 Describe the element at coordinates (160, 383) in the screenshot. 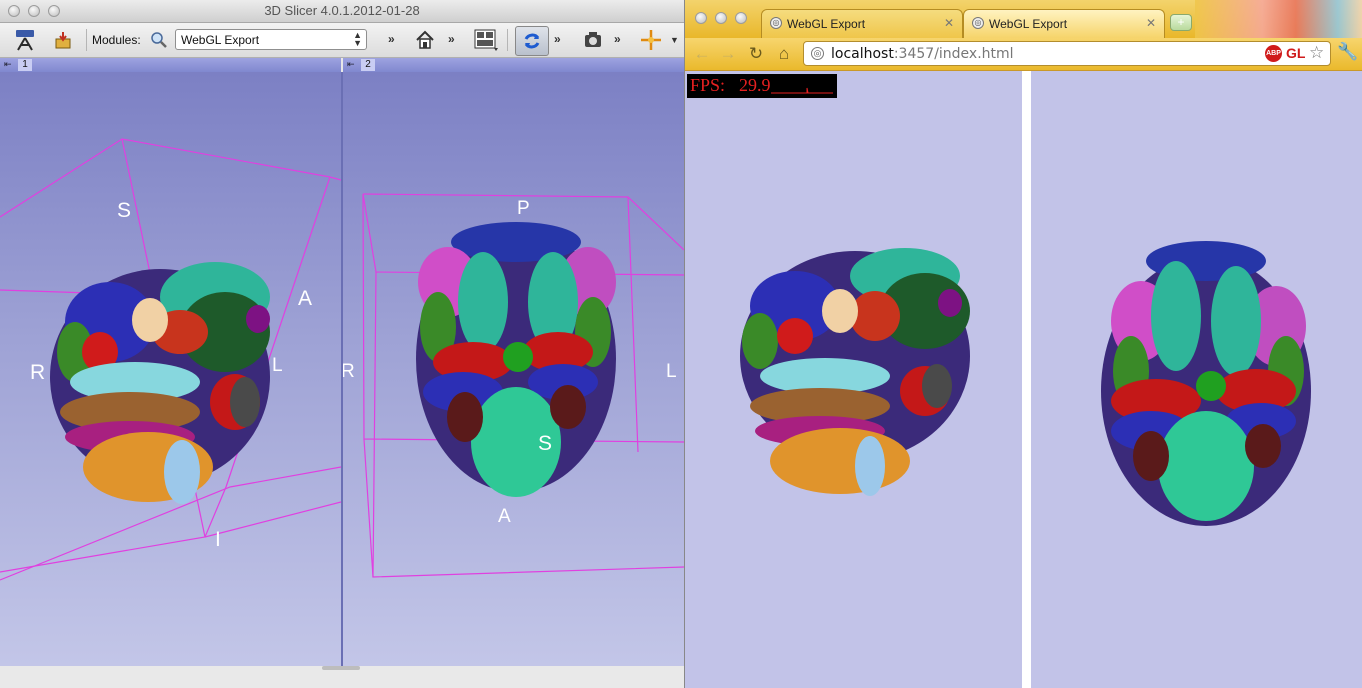

I see `brain-model-lateral` at that location.